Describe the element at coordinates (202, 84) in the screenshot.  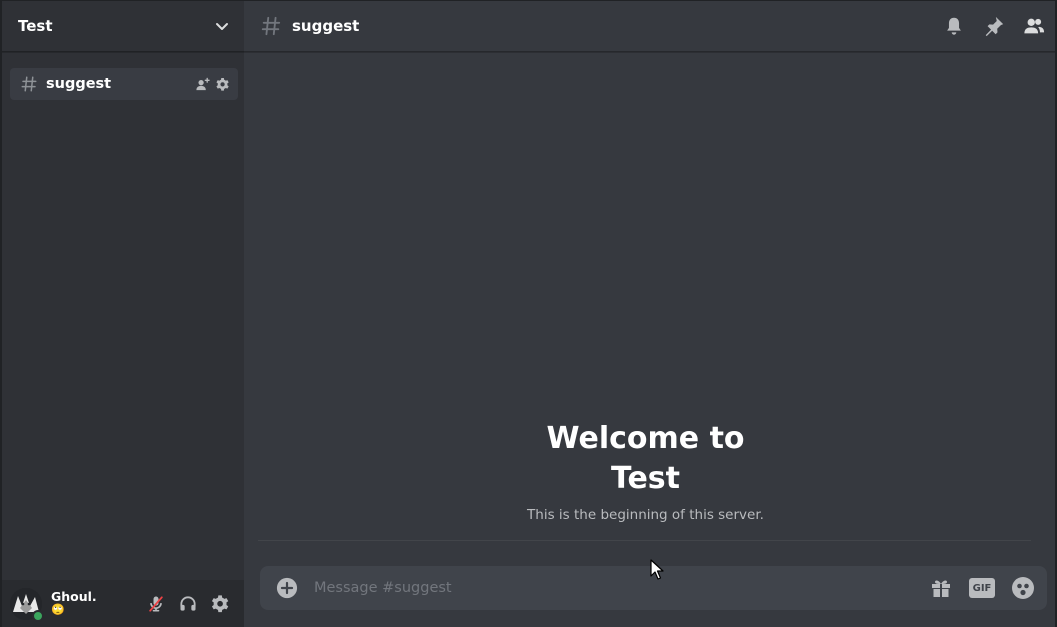
I see `add-member-icon` at that location.